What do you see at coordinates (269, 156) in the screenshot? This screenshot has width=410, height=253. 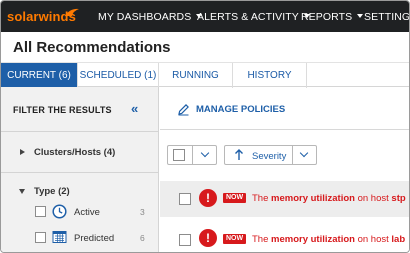 I see `sort-label: Severity` at bounding box center [269, 156].